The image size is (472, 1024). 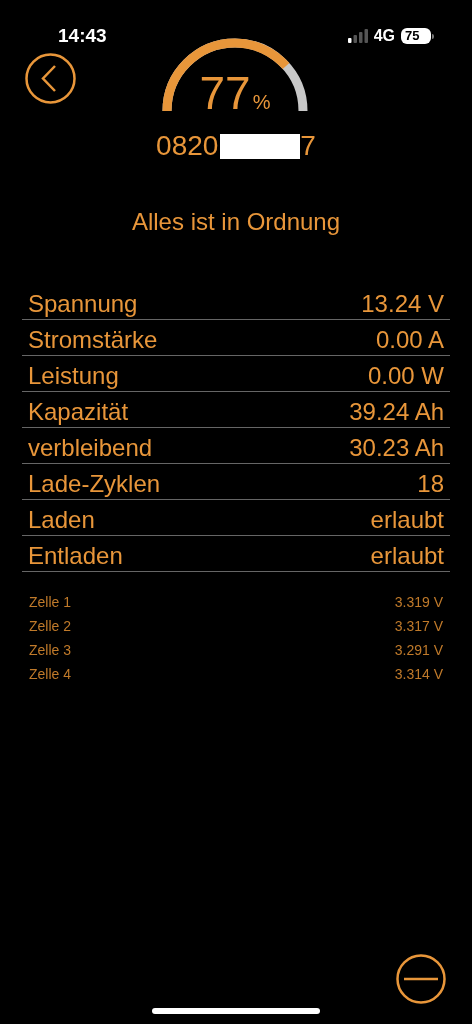 What do you see at coordinates (90, 448) in the screenshot?
I see `reading-label: verbleibend` at bounding box center [90, 448].